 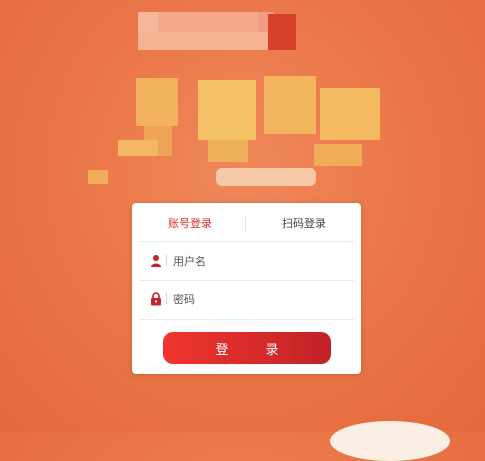 What do you see at coordinates (190, 223) in the screenshot?
I see `tab-account-login: 账号登录` at bounding box center [190, 223].